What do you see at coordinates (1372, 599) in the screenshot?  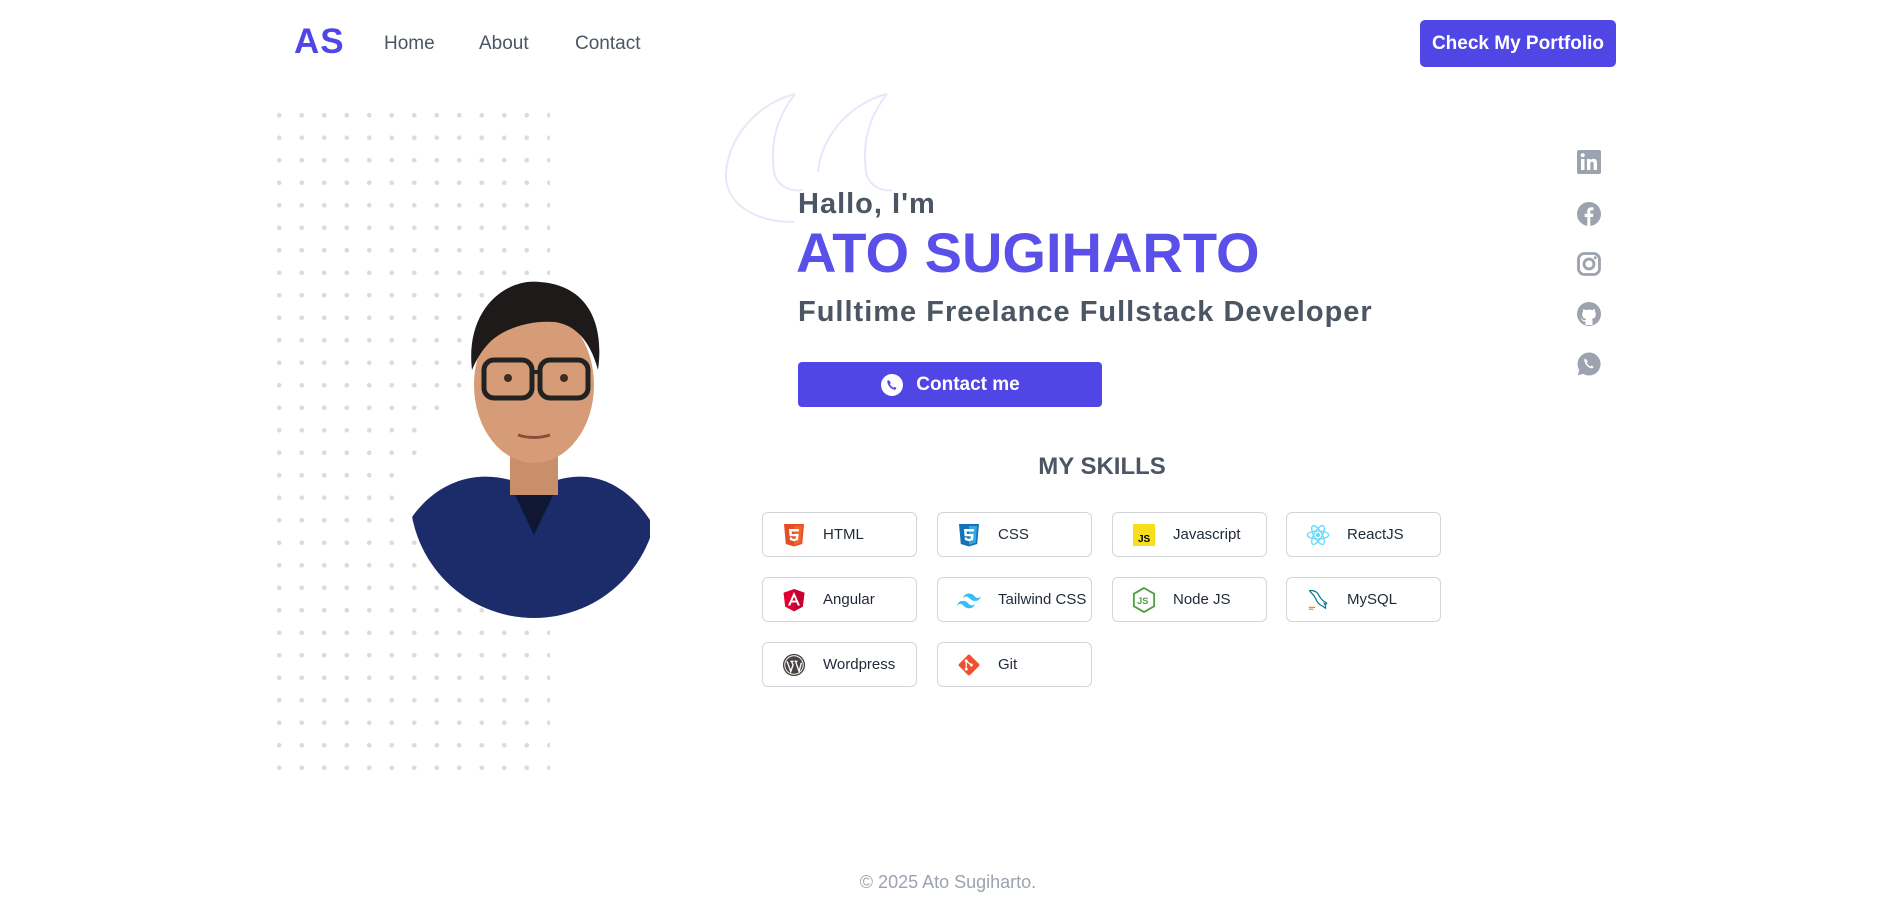 I see `skill-label: MySQL` at bounding box center [1372, 599].